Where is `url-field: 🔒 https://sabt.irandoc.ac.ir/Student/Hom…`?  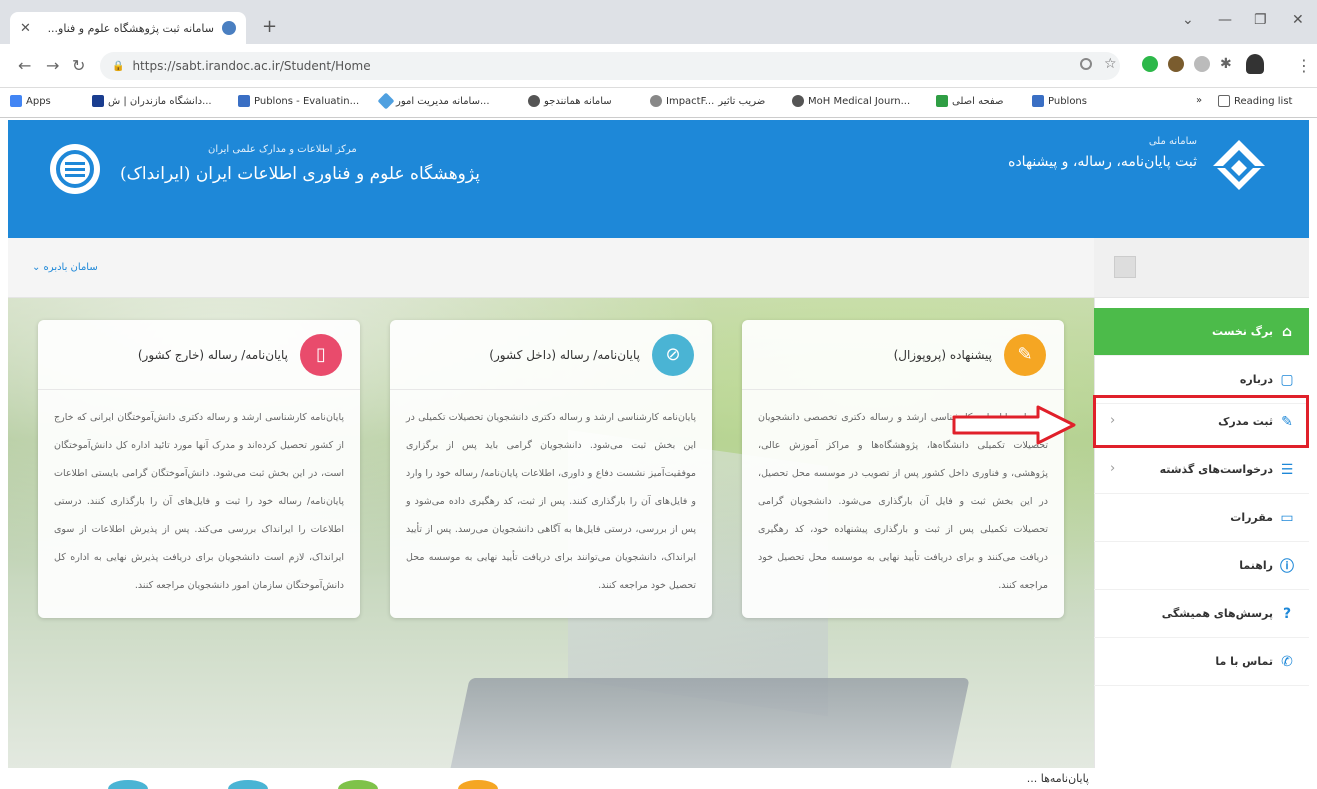 url-field: 🔒 https://sabt.irandoc.ac.ir/Student/Hom… is located at coordinates (610, 66).